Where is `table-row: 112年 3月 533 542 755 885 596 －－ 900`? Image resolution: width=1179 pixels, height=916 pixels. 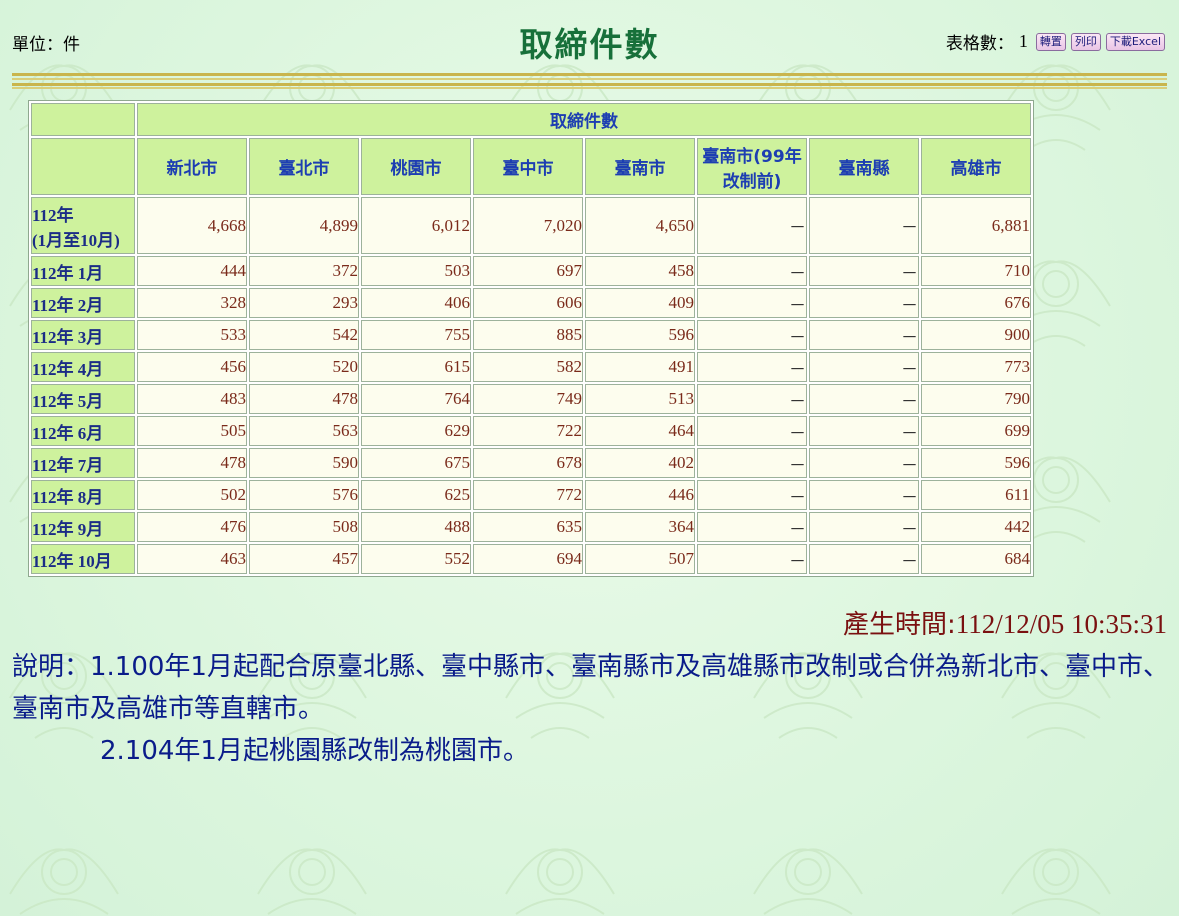
table-row: 112年 3月 533 542 755 885 596 －－ 900 is located at coordinates (531, 335).